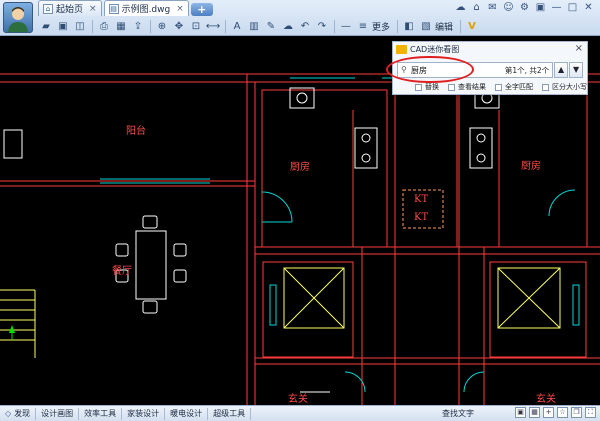 The height and width of the screenshot is (421, 600). What do you see at coordinates (122, 271) in the screenshot?
I see `room-label-dining: 餐厅` at bounding box center [122, 271].